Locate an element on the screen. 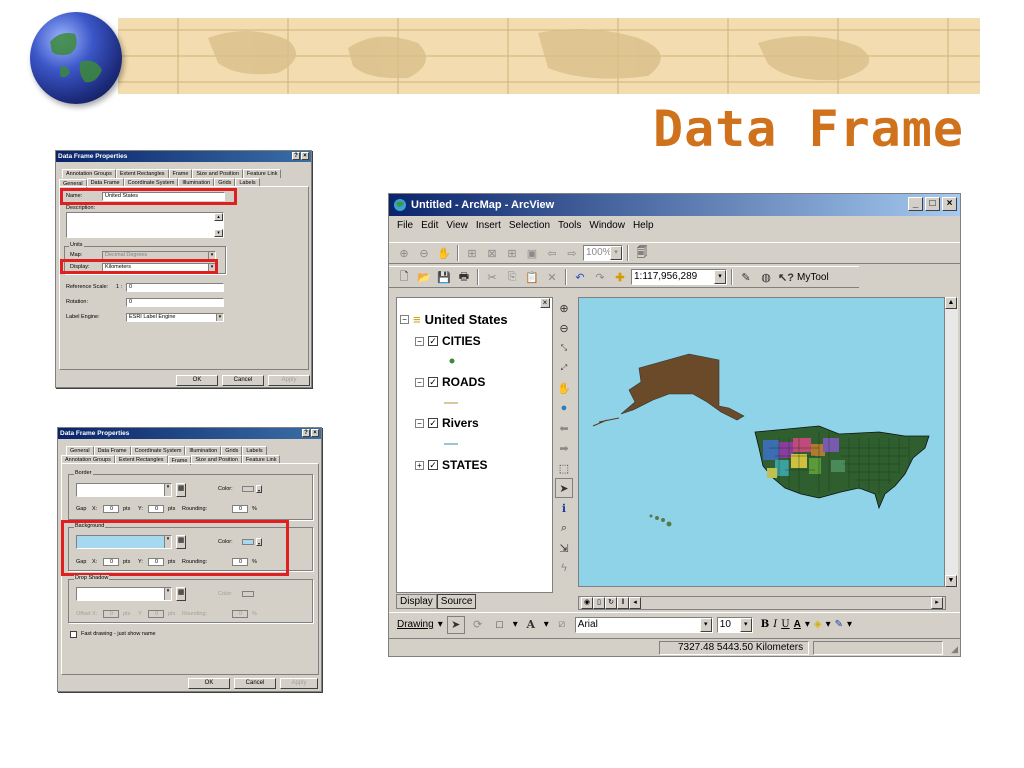 This screenshot has height=768, width=1024. fixed-zoom-in-icon: ⤡ is located at coordinates (564, 348).